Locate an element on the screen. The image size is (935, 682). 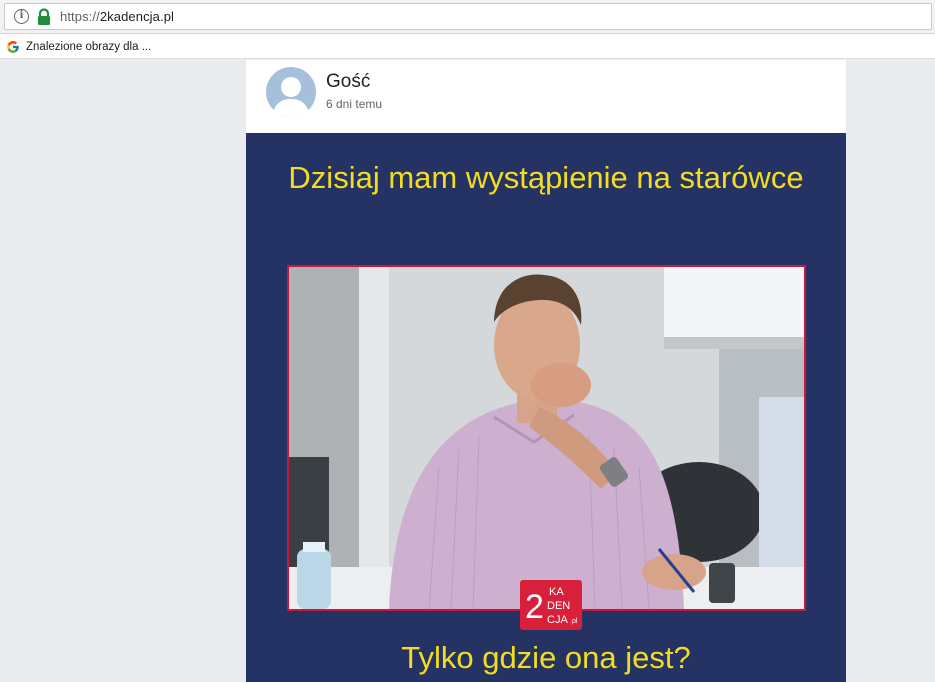
logo-line2: DEN is located at coordinates (558, 606).